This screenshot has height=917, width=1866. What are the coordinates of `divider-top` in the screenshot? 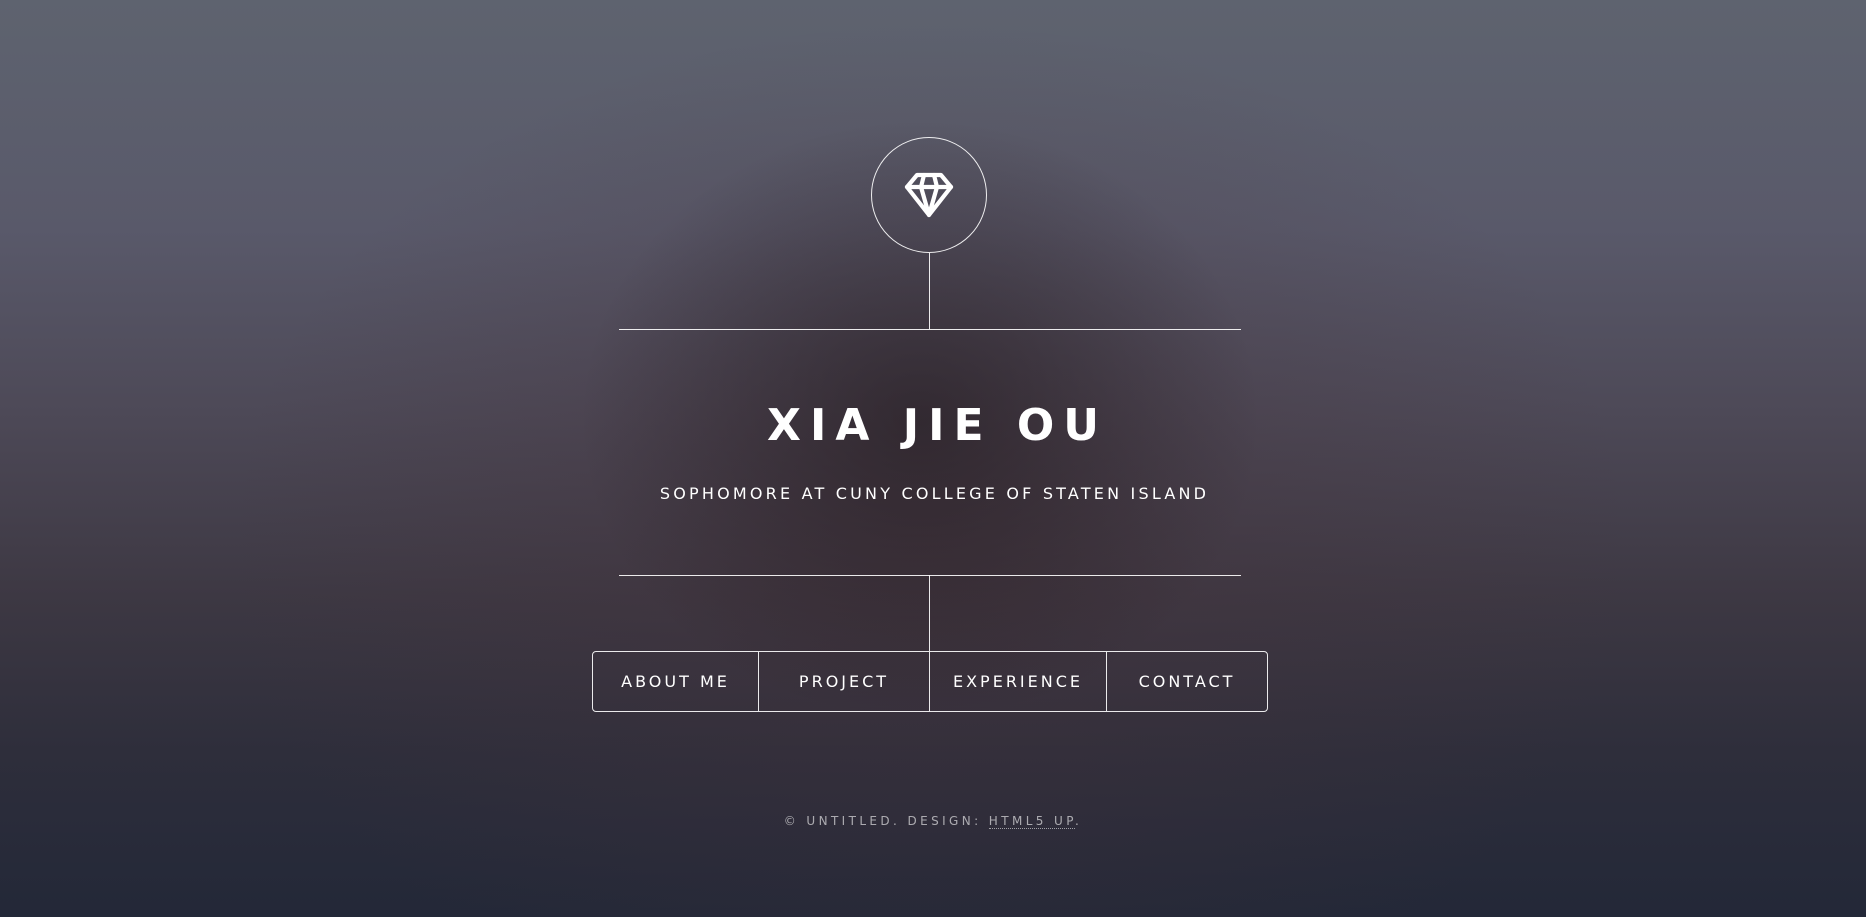 It's located at (930, 329).